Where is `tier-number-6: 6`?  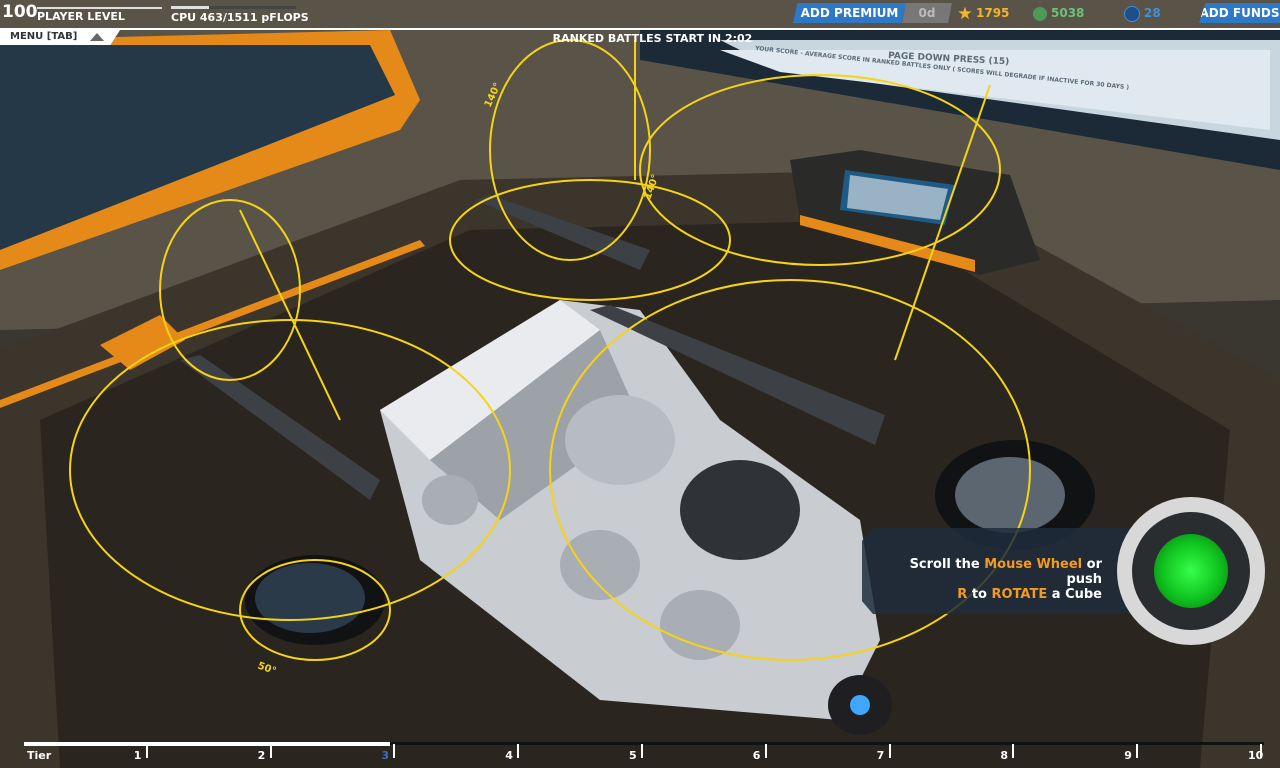
tier-number-6: 6 is located at coordinates (756, 755).